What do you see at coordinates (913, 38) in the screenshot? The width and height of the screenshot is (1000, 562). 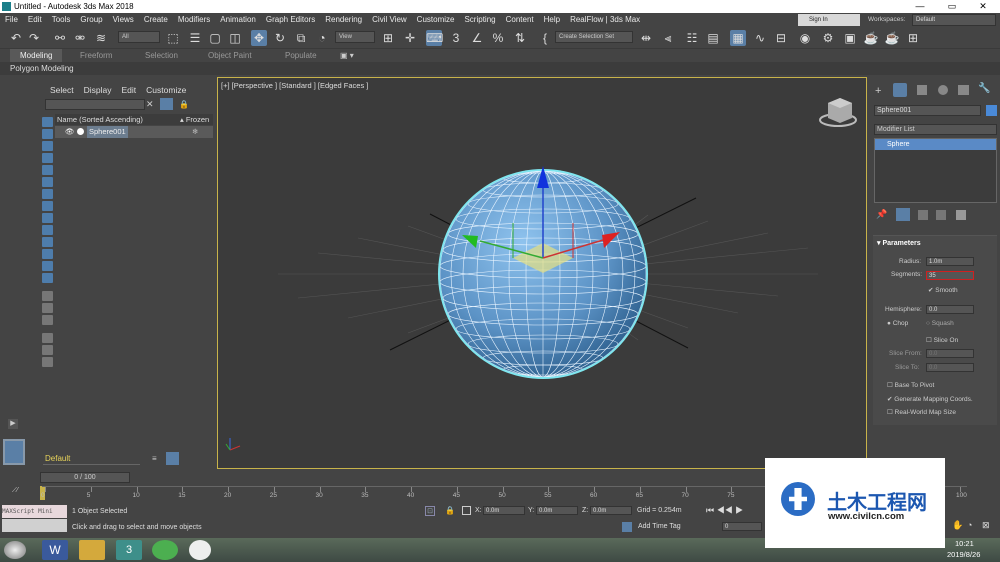 I see `render-in-cloud-icon: ⊞` at bounding box center [913, 38].